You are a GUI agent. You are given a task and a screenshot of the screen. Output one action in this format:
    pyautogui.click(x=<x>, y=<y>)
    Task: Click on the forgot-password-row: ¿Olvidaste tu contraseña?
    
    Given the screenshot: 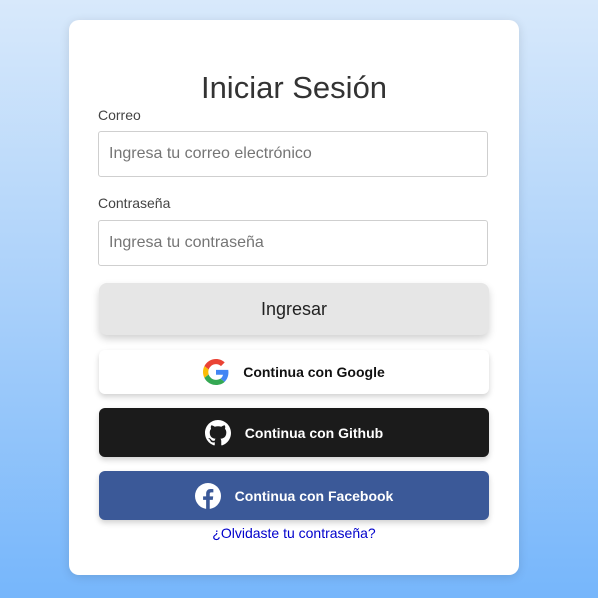 What is the action you would take?
    pyautogui.click(x=294, y=533)
    